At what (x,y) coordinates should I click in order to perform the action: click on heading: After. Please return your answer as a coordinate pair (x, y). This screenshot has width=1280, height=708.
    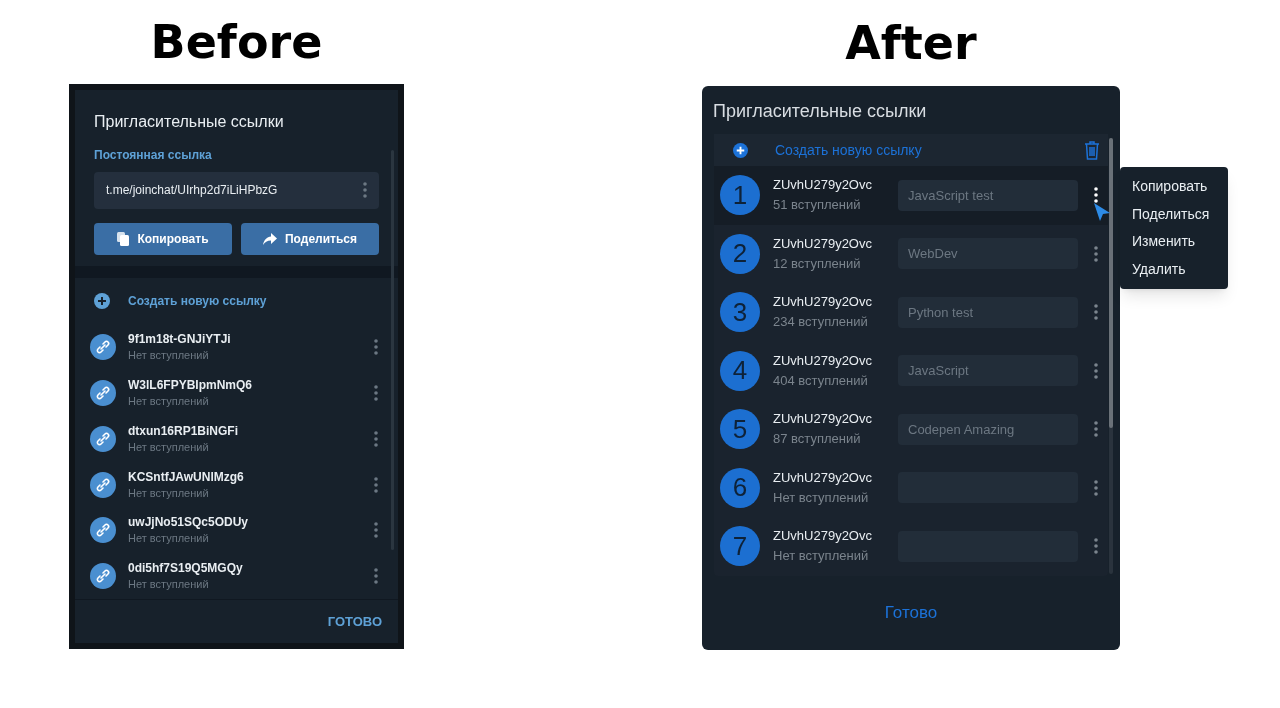
    Looking at the image, I should click on (911, 43).